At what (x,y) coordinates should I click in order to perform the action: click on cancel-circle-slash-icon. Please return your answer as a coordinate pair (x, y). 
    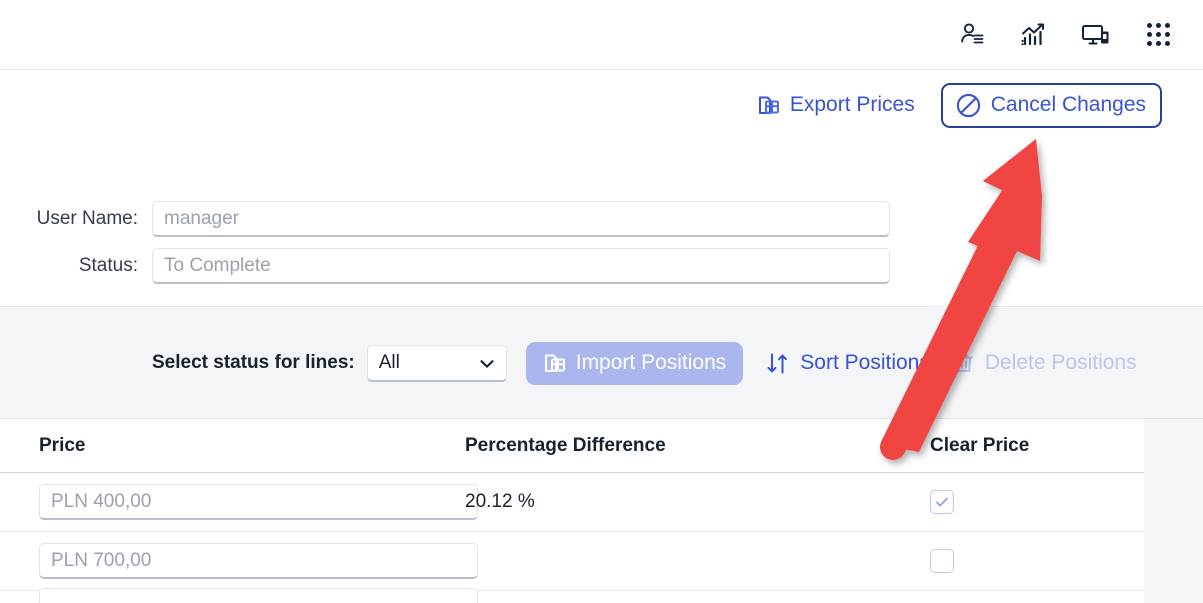
    Looking at the image, I should click on (968, 105).